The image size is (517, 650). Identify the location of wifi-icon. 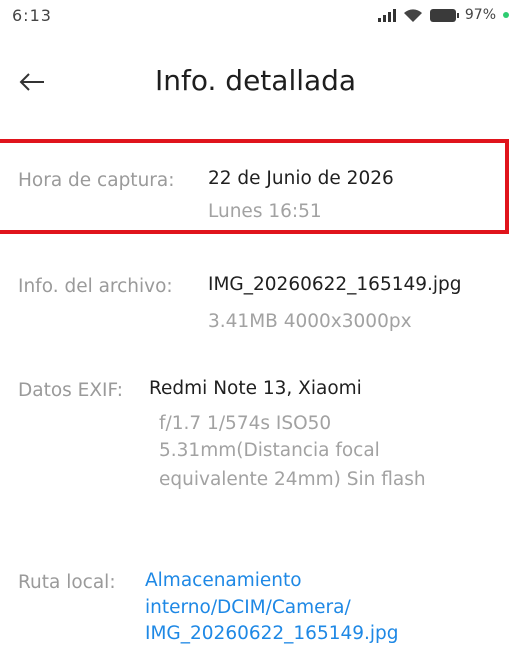
(413, 15).